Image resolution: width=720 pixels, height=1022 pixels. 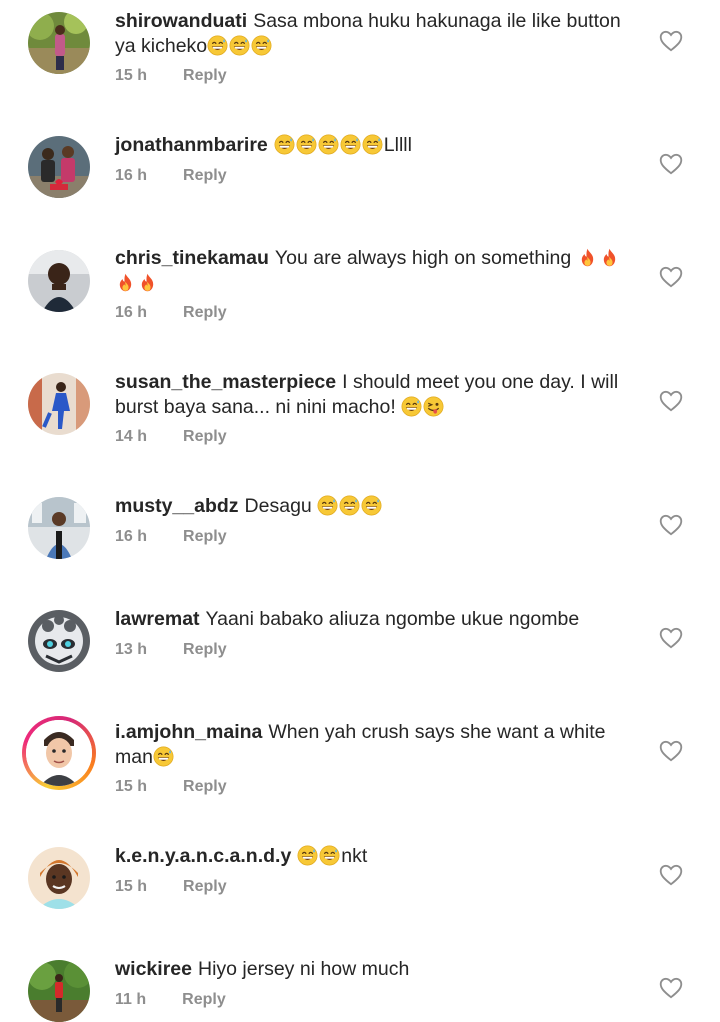 I want to click on comment-username: i.amjohn_maina, so click(x=188, y=732).